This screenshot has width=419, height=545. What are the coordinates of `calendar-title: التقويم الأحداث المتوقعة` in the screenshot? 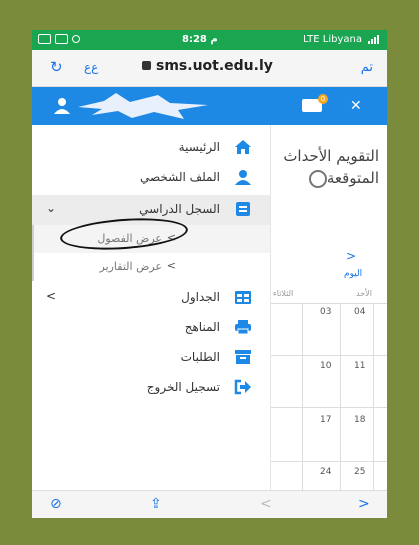 It's located at (324, 167).